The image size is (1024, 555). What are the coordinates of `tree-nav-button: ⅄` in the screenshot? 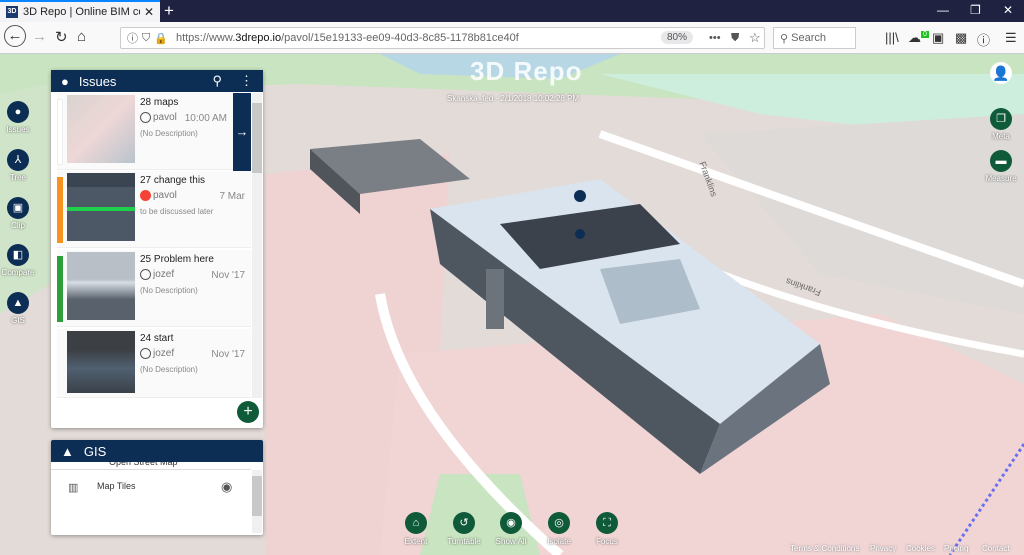 It's located at (18, 160).